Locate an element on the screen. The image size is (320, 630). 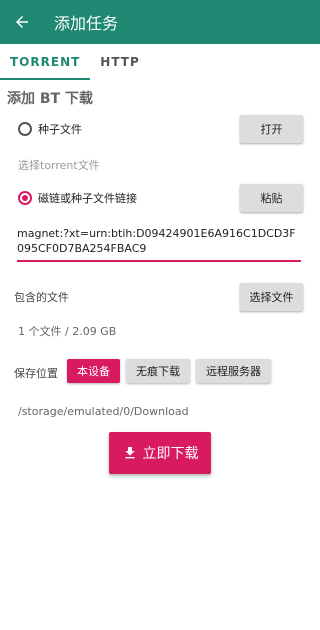
back-arrow-icon is located at coordinates (22, 22).